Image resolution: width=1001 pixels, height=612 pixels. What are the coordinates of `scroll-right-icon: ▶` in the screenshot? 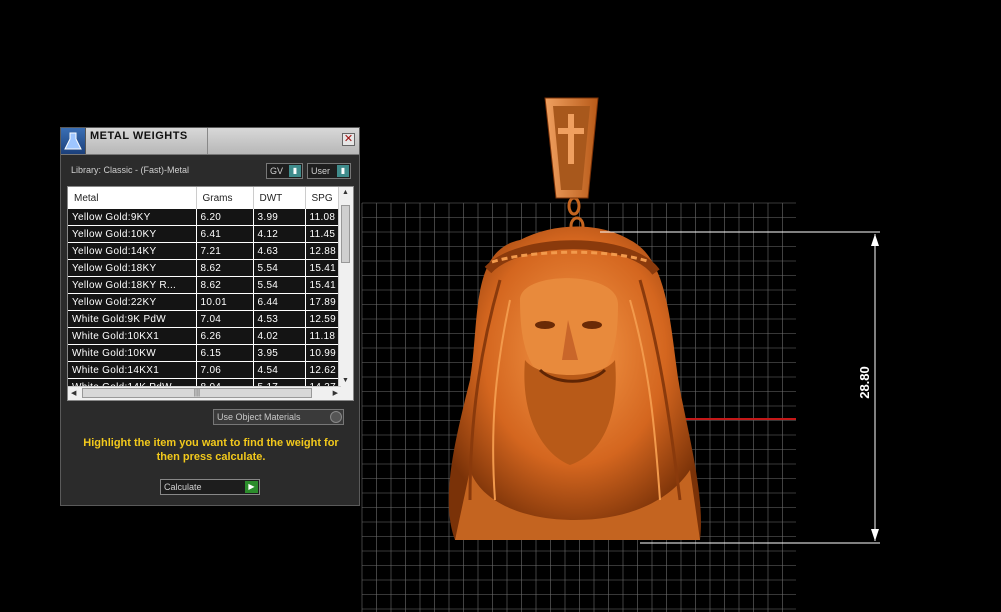 It's located at (335, 393).